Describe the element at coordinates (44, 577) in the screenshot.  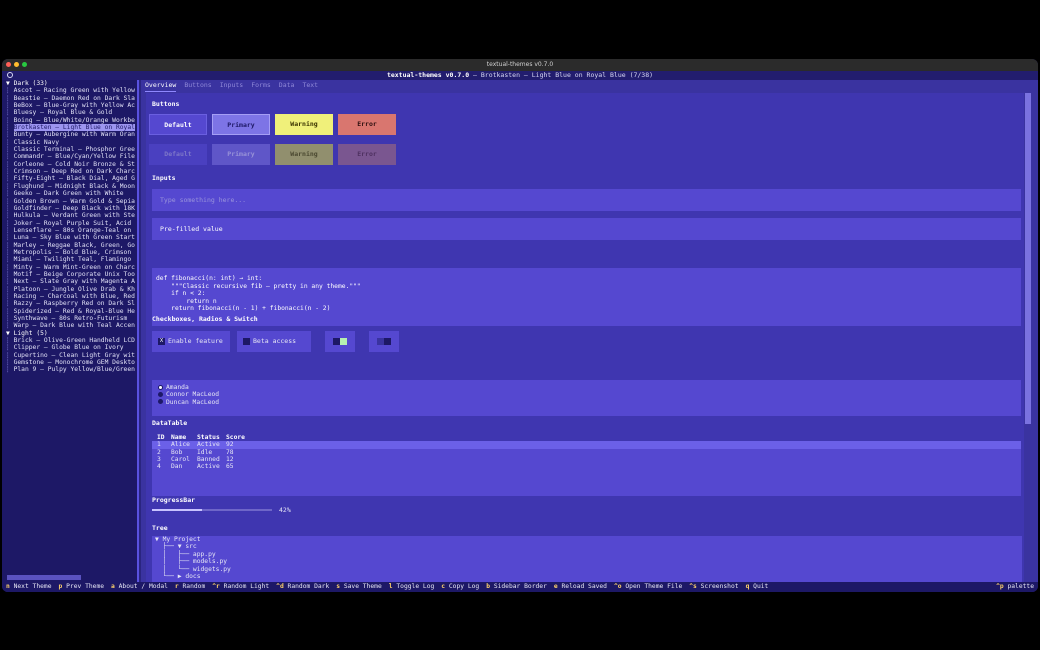
I see `sidebar-horizontal-scrollbar` at that location.